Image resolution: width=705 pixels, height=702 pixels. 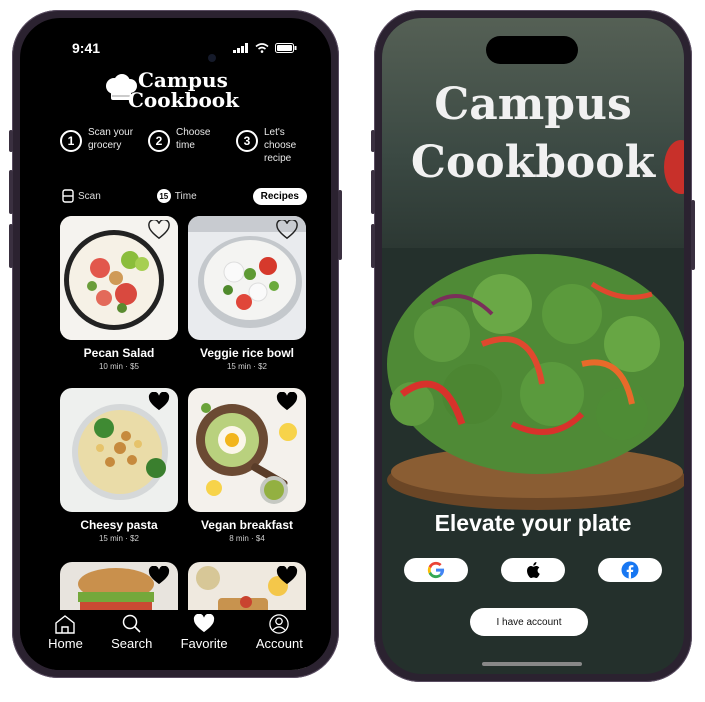 I want to click on apple-icon, so click(x=533, y=570).